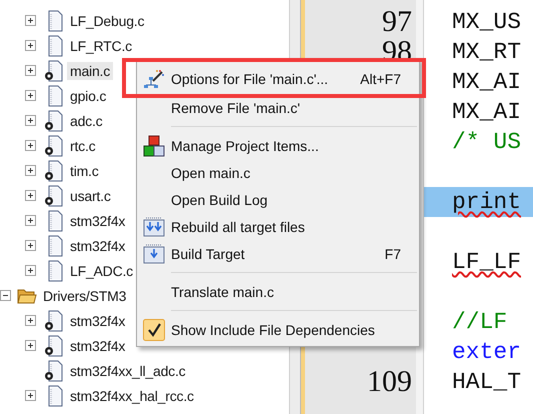 This screenshot has width=533, height=414. Describe the element at coordinates (82, 145) in the screenshot. I see `file-label: rtc.c` at that location.